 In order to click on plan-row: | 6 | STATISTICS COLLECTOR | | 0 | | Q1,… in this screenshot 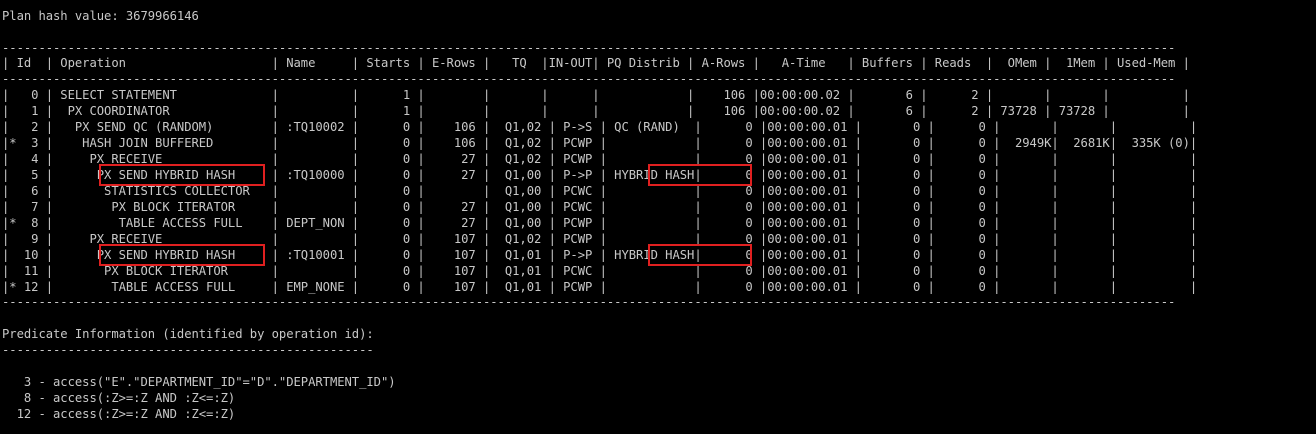, I will do `click(600, 191)`.